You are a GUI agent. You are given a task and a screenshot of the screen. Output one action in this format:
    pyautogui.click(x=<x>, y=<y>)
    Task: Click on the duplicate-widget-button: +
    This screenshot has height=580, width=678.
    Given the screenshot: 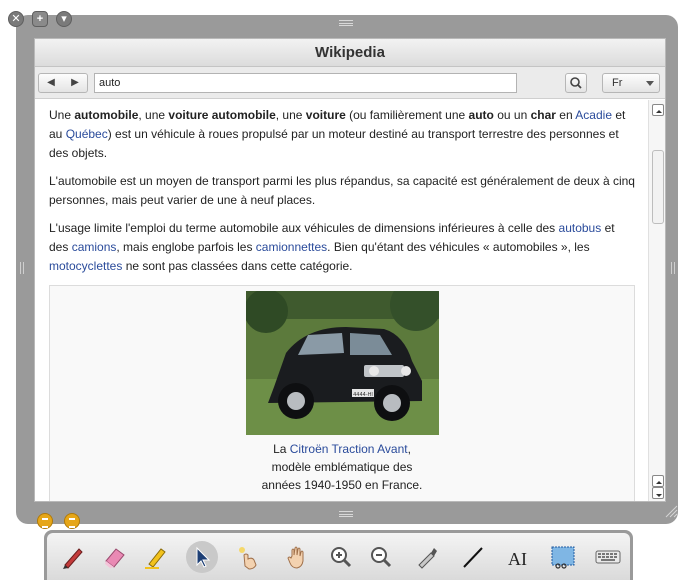 What is the action you would take?
    pyautogui.click(x=40, y=19)
    